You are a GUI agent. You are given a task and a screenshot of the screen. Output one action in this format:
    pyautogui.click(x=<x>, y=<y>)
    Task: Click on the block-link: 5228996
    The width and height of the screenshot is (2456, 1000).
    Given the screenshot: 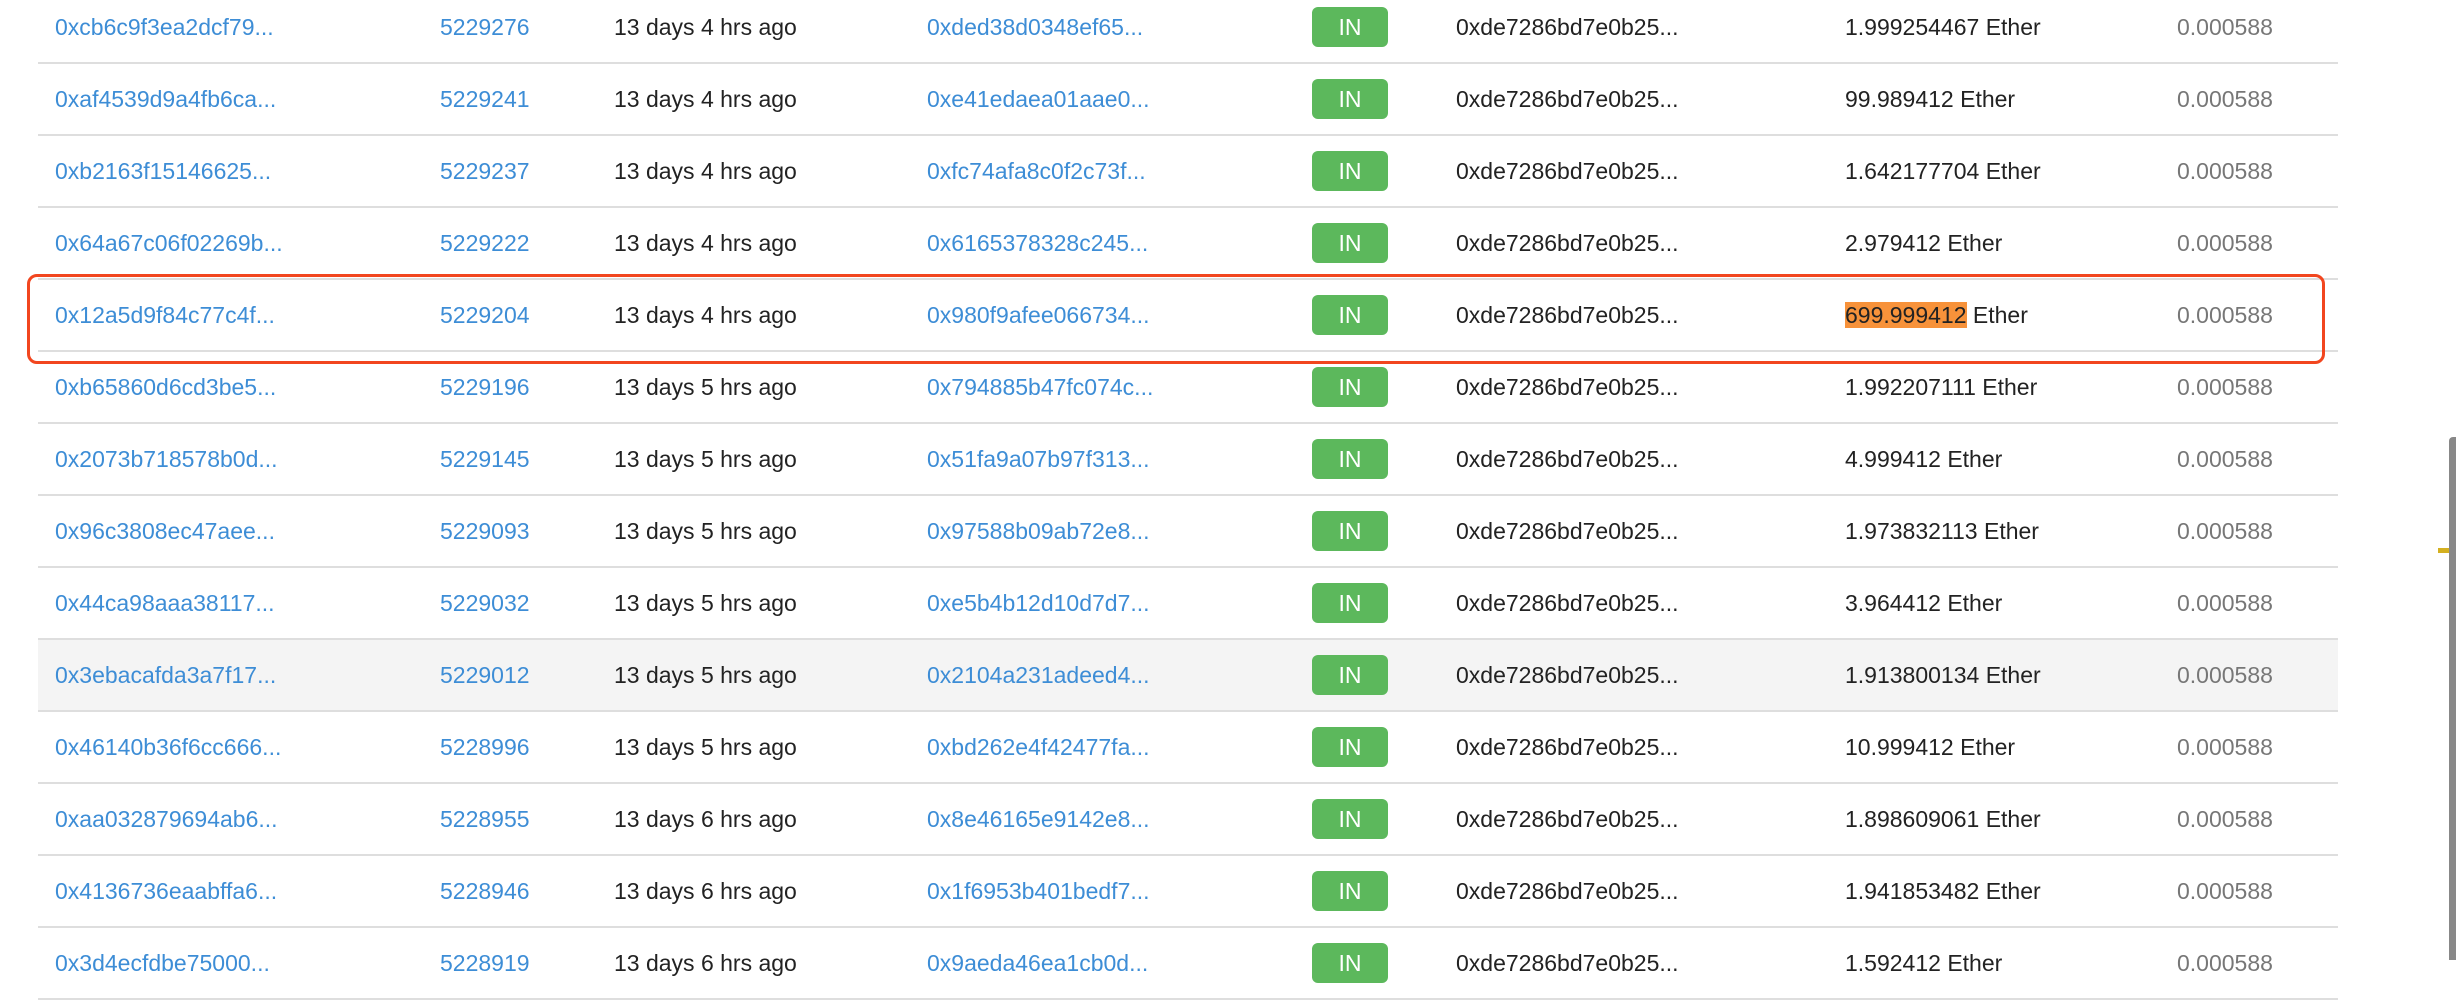 What is the action you would take?
    pyautogui.click(x=485, y=747)
    